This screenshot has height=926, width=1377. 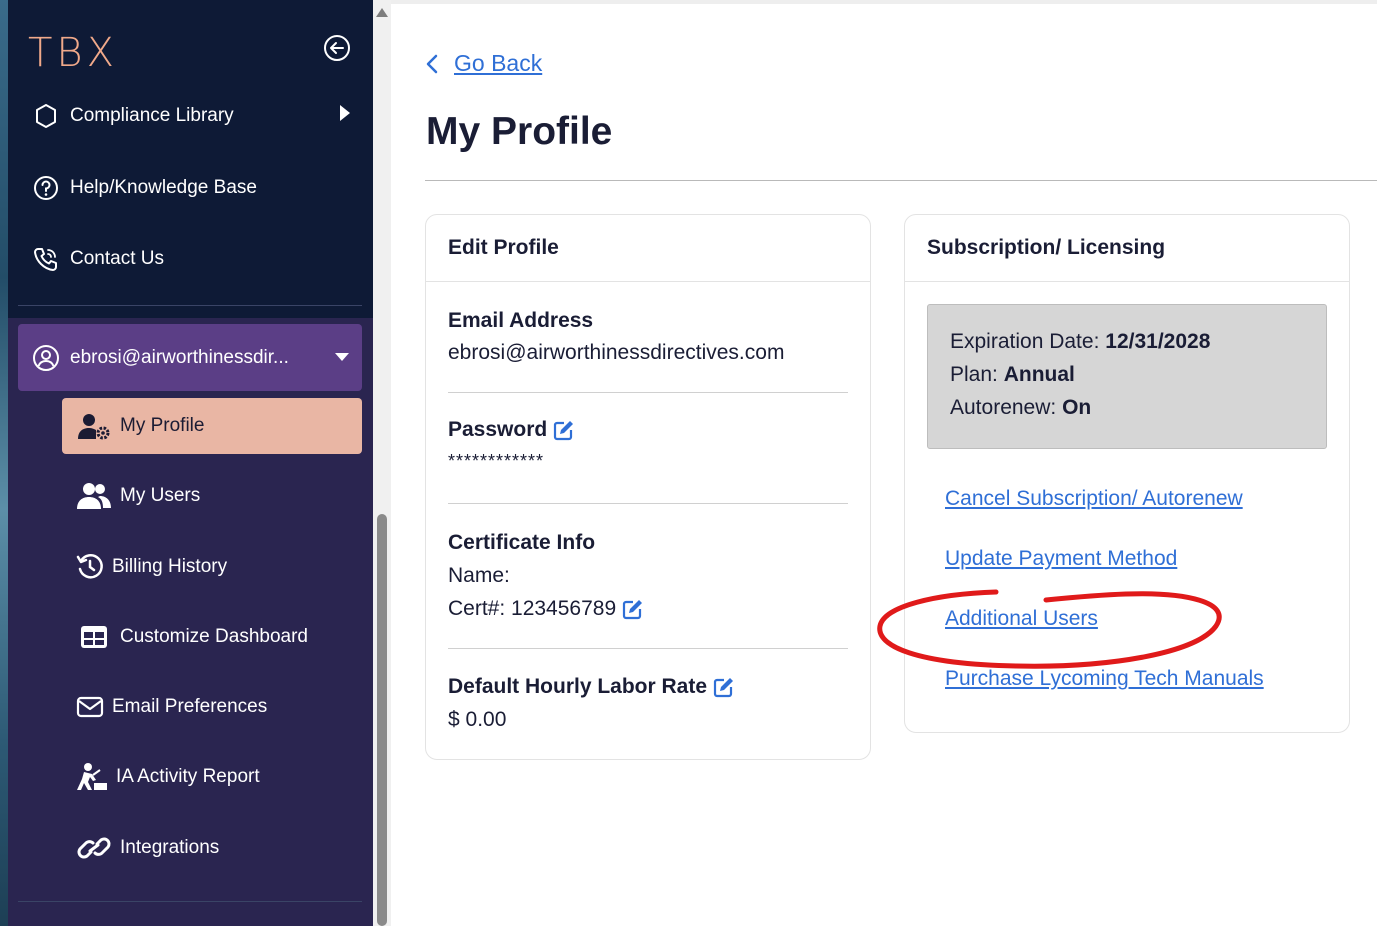 I want to click on update-payment-link: Update Payment Method, so click(x=1061, y=559).